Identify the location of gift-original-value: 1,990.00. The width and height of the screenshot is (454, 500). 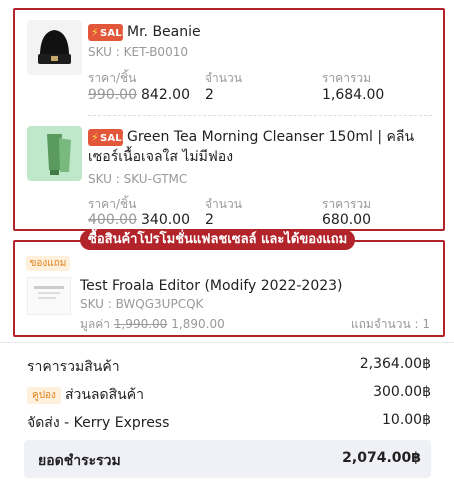
(140, 324).